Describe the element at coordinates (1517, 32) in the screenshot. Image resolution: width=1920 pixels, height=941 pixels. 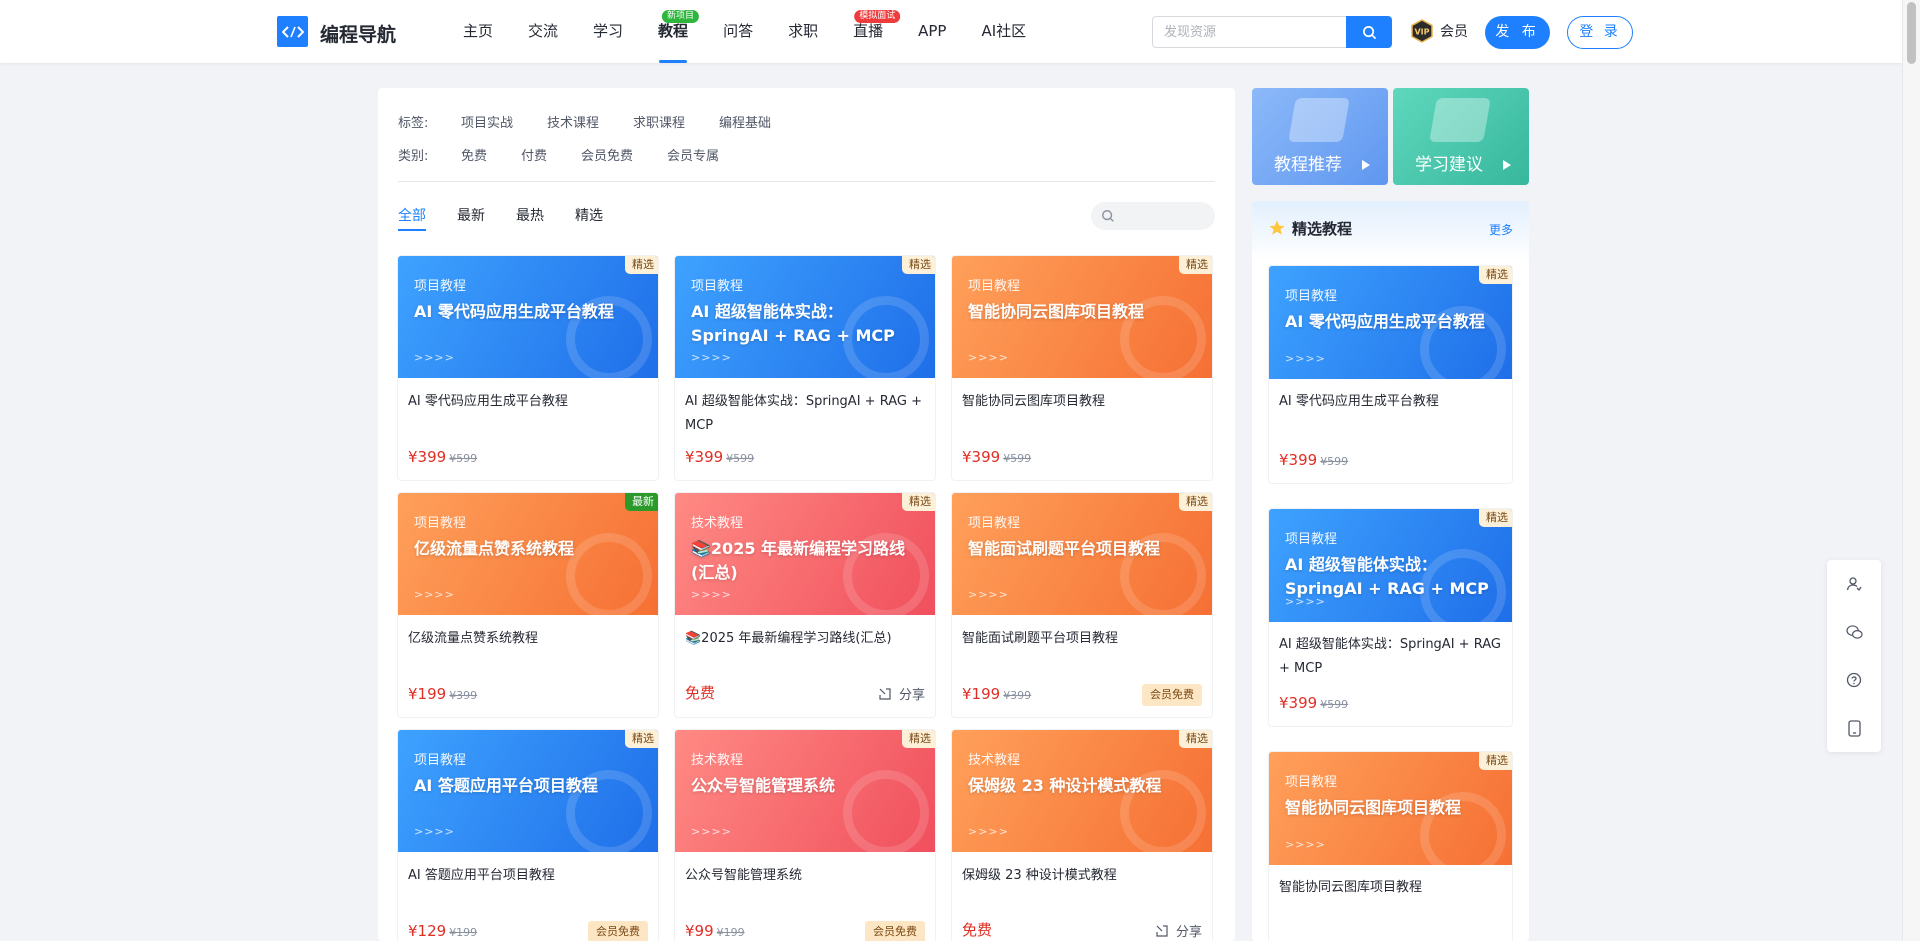
I see `publish-button: 发 布` at that location.